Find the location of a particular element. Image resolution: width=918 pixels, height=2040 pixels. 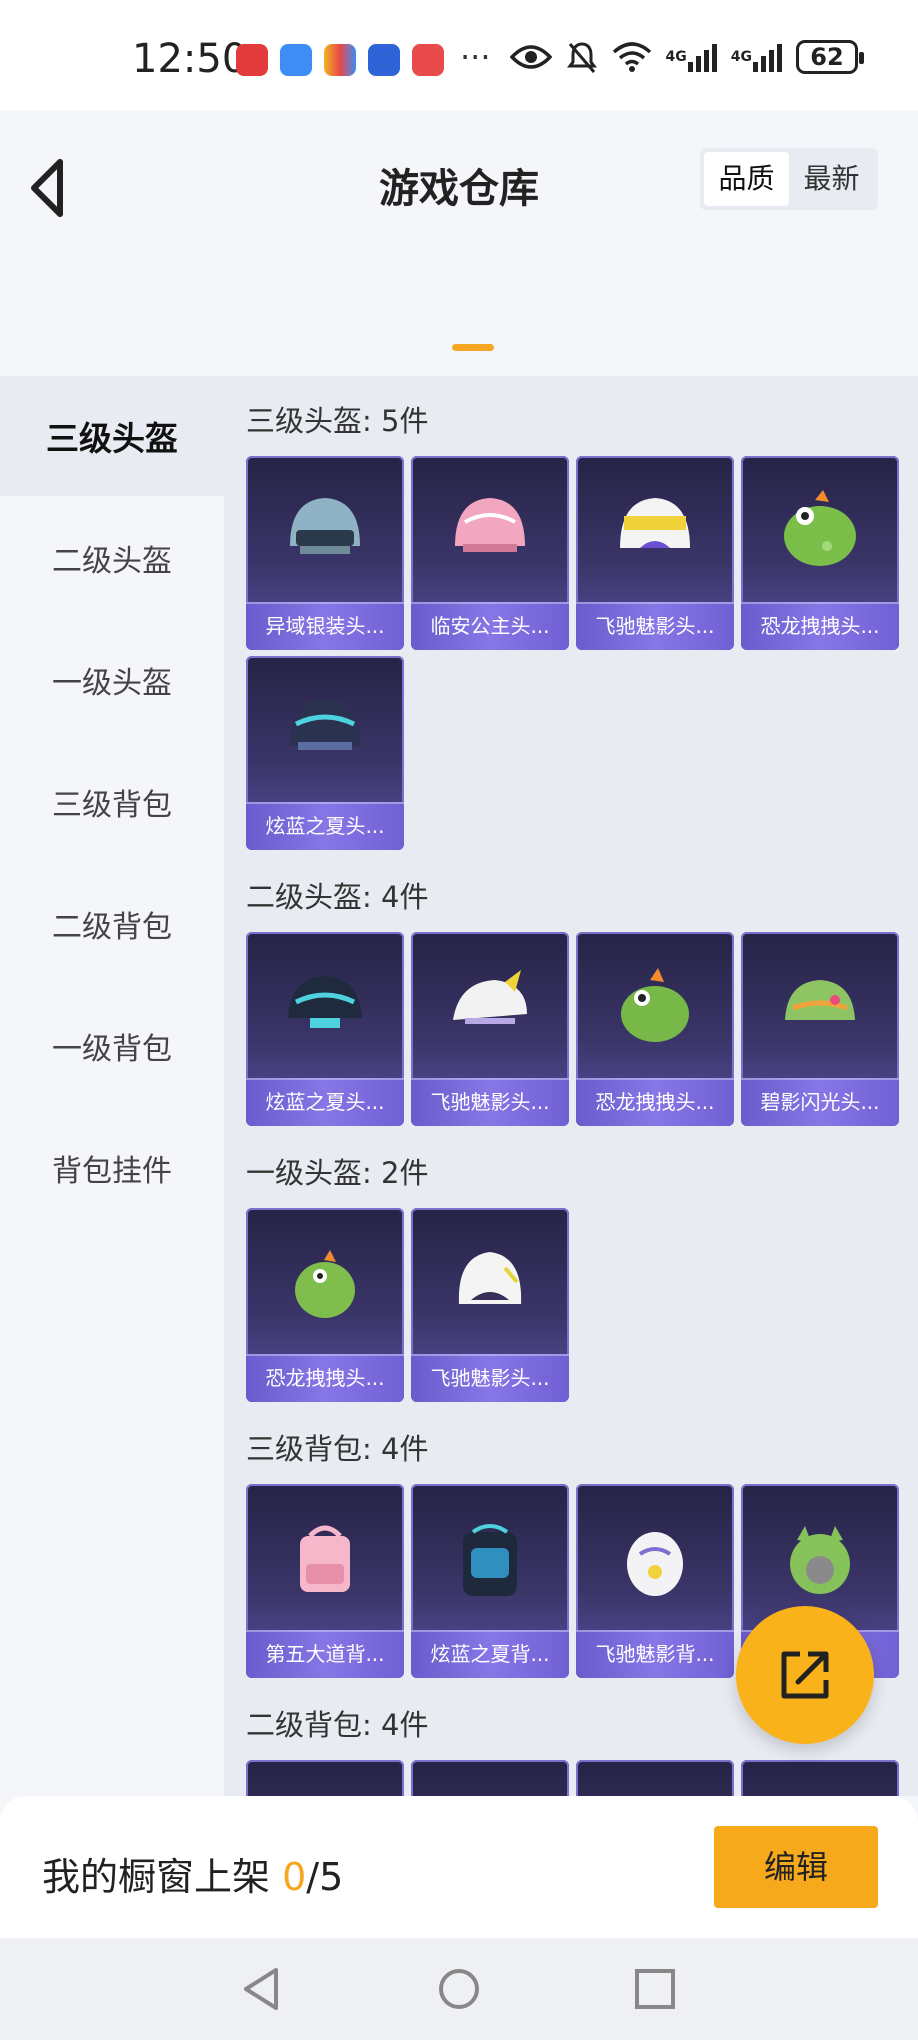

sort-option-quality: 品质 is located at coordinates (746, 179).